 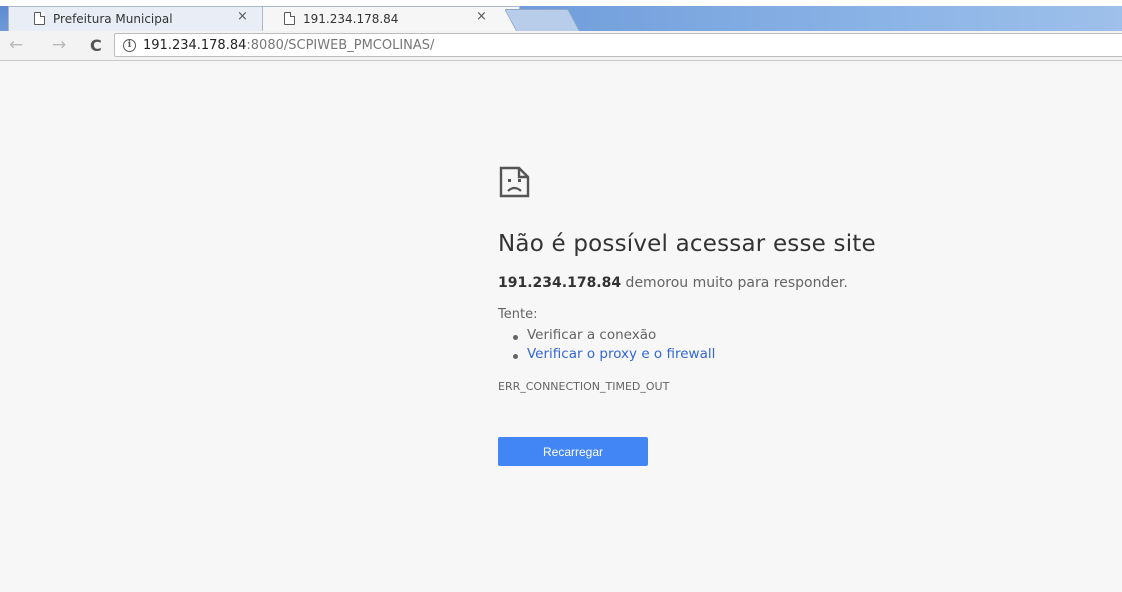 I want to click on url-path: :8080/SCPIWEB_PMCOLINAS/, so click(x=340, y=45).